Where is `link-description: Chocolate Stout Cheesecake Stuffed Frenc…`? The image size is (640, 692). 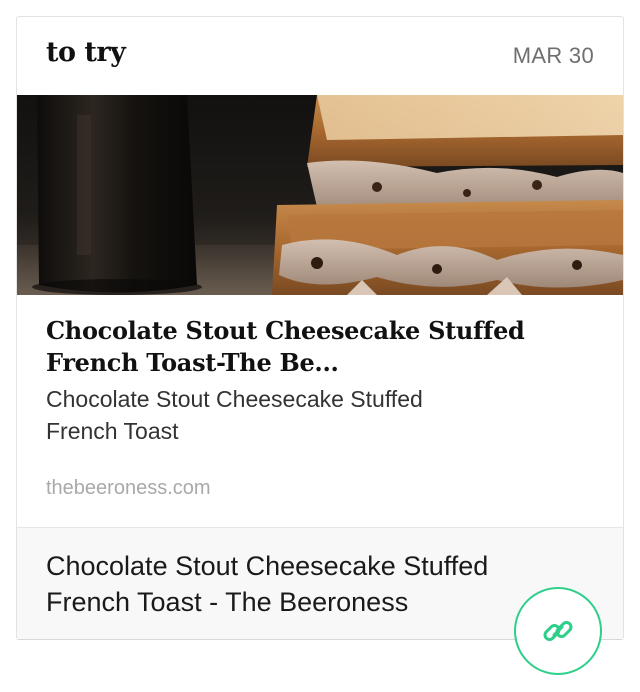 link-description: Chocolate Stout Cheesecake Stuffed Frenc… is located at coordinates (234, 415).